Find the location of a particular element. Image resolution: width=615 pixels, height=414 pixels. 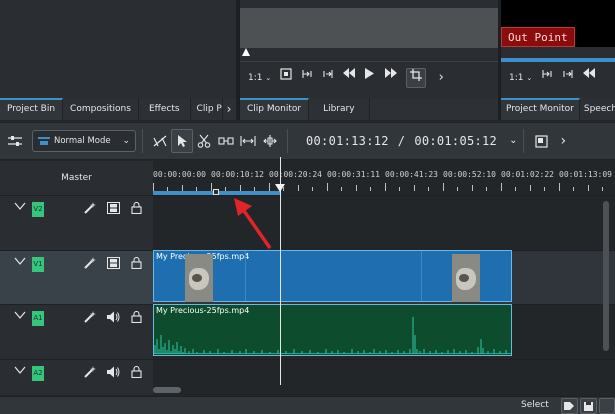

set-zone-icon is located at coordinates (286, 78).